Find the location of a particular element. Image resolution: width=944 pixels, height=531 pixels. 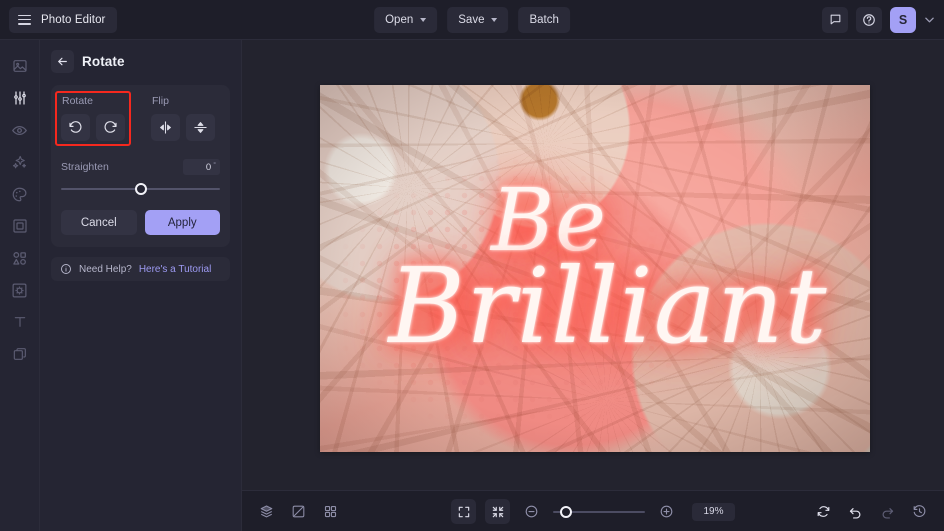

batch-button: Batch is located at coordinates (544, 20).